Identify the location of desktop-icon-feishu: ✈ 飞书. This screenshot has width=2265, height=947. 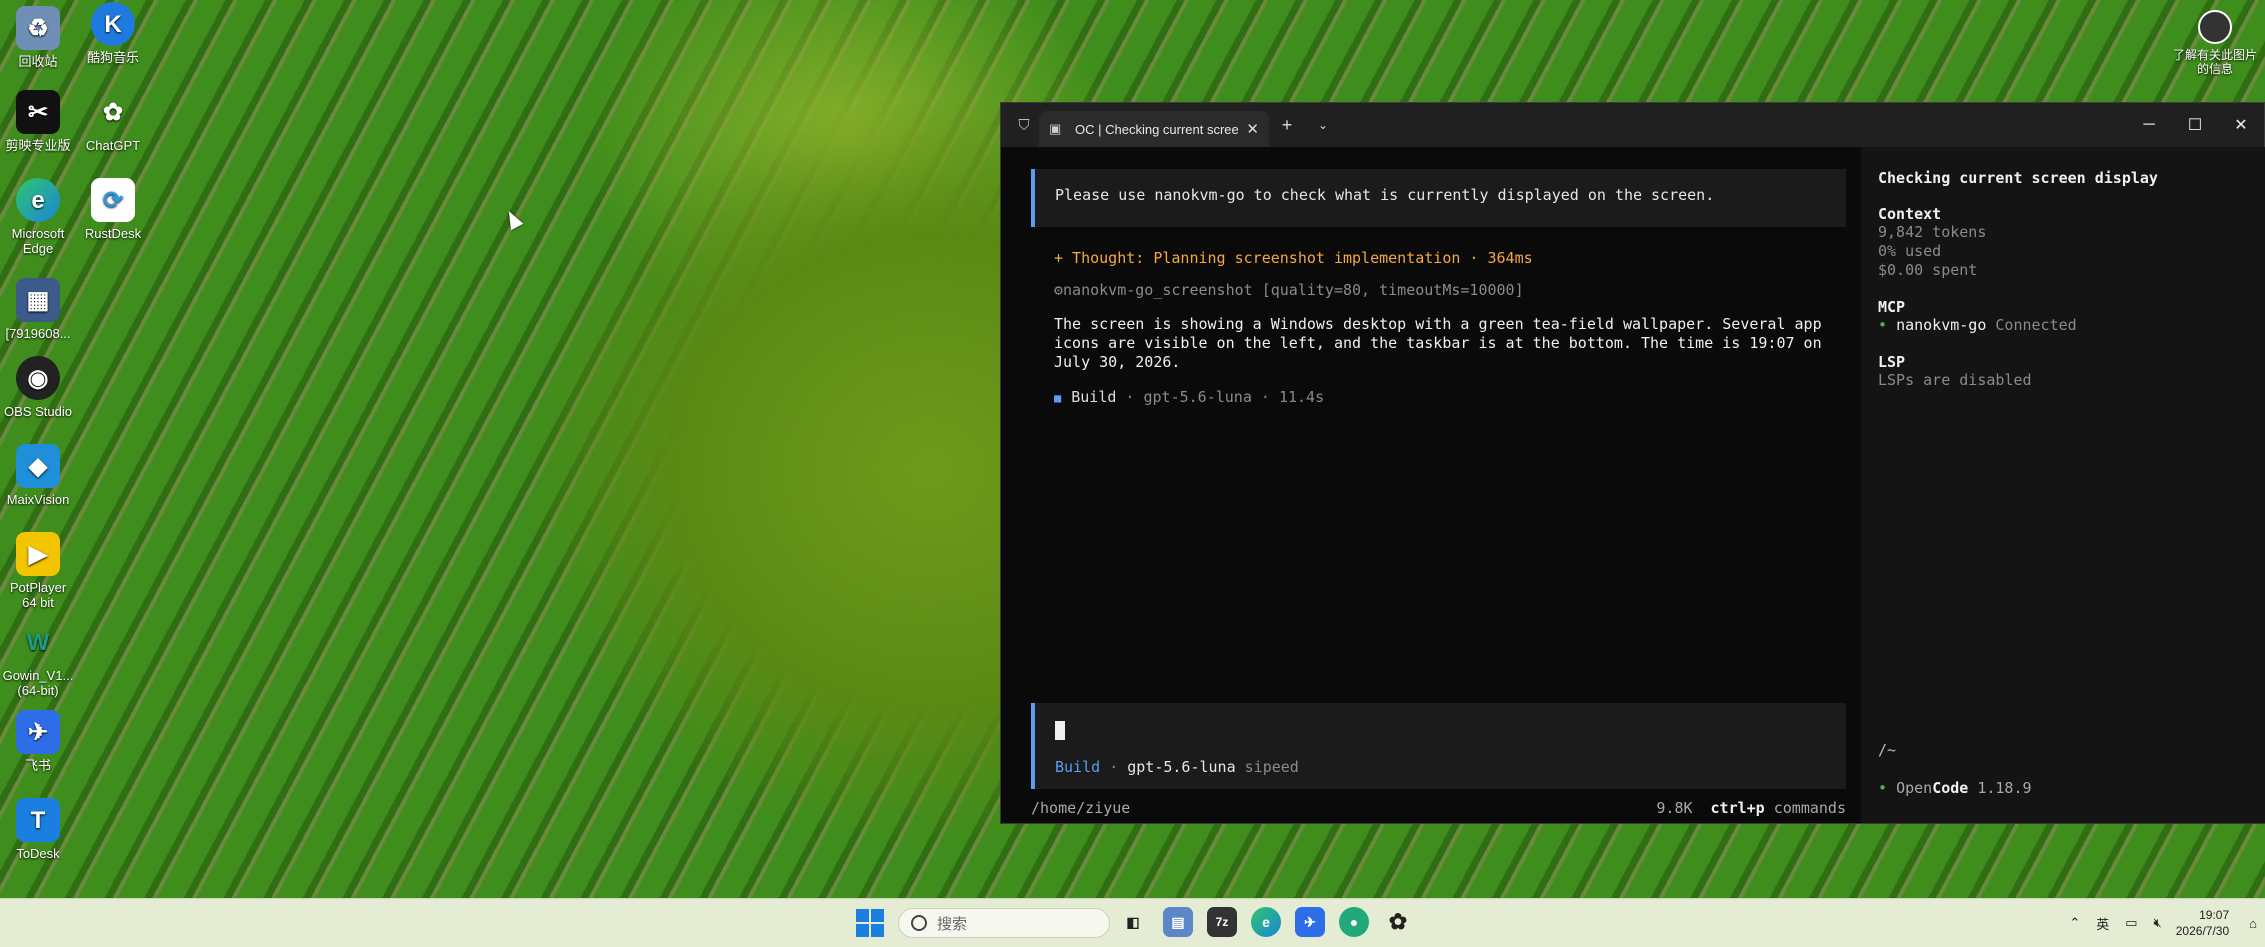
(38, 741).